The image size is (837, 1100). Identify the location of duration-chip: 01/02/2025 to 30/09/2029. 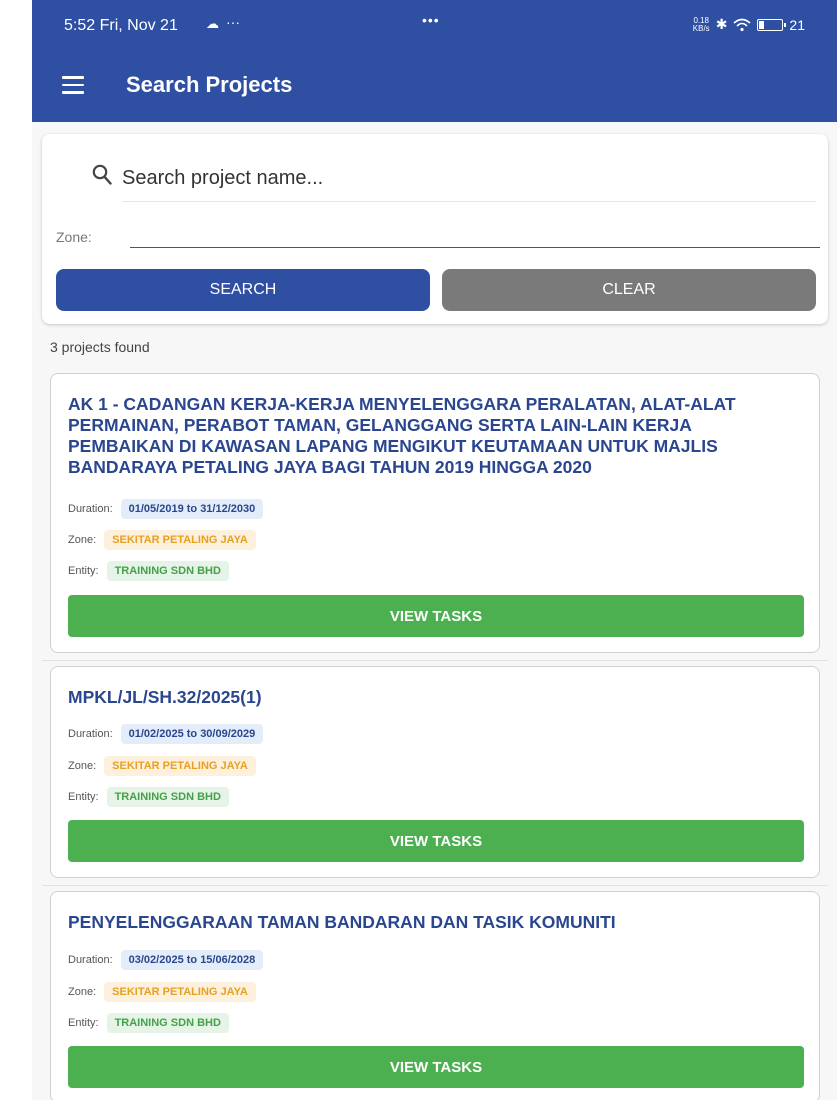
(192, 734).